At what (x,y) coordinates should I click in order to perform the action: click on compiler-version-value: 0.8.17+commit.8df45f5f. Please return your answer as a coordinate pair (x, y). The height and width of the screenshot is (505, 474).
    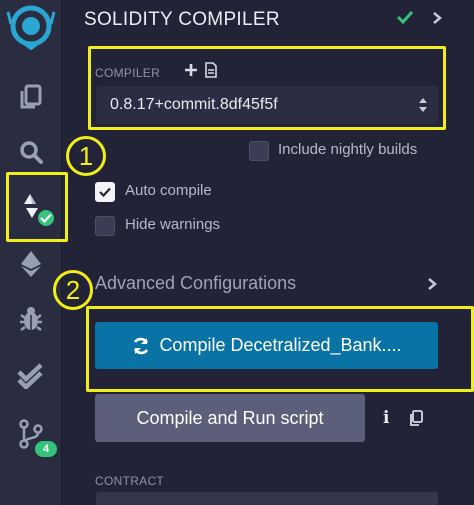
    Looking at the image, I should click on (194, 104).